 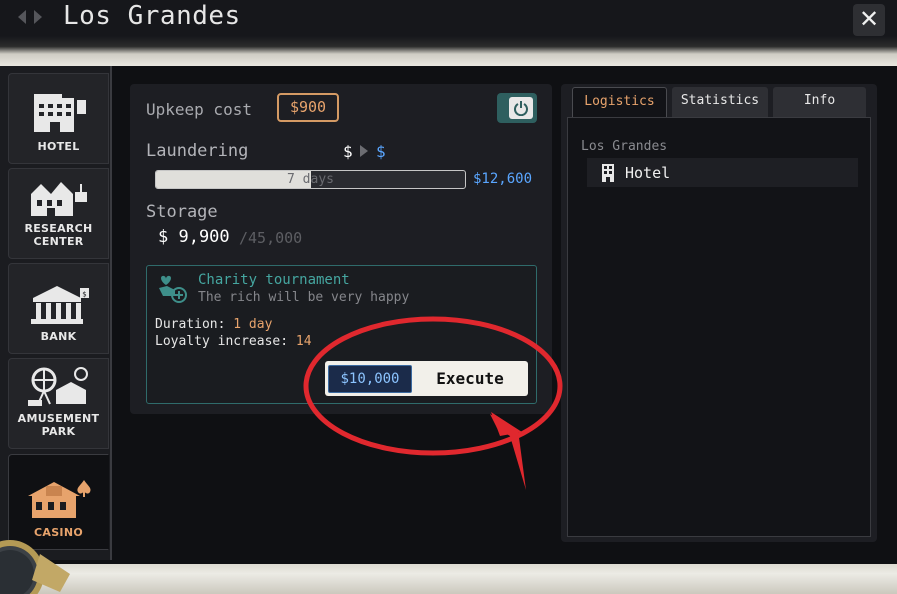 What do you see at coordinates (426, 378) in the screenshot?
I see `execute-button: $10,000 Execute` at bounding box center [426, 378].